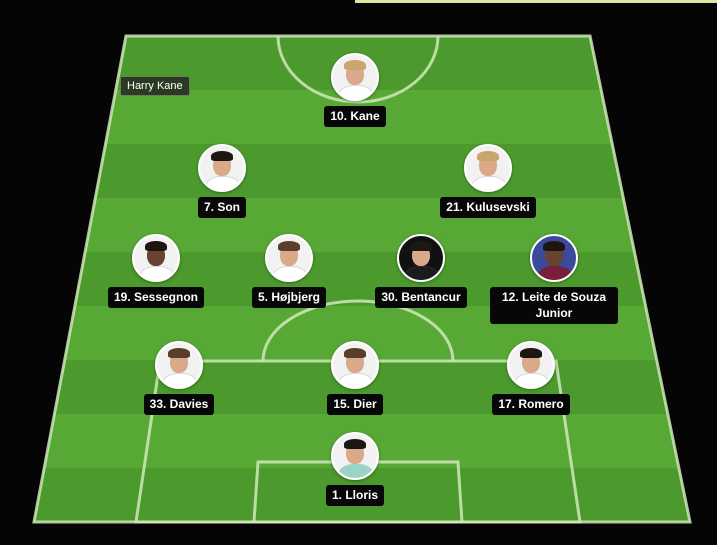  Describe the element at coordinates (531, 404) in the screenshot. I see `player-name-label: 17. Romero` at that location.